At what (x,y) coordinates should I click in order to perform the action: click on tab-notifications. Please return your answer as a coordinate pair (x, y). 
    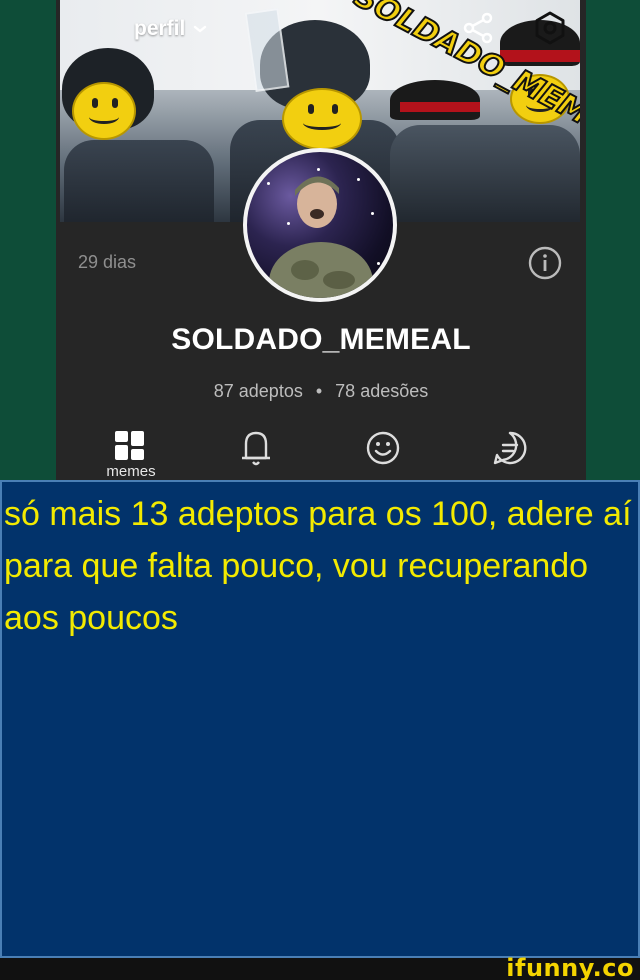
    Looking at the image, I should click on (256, 448).